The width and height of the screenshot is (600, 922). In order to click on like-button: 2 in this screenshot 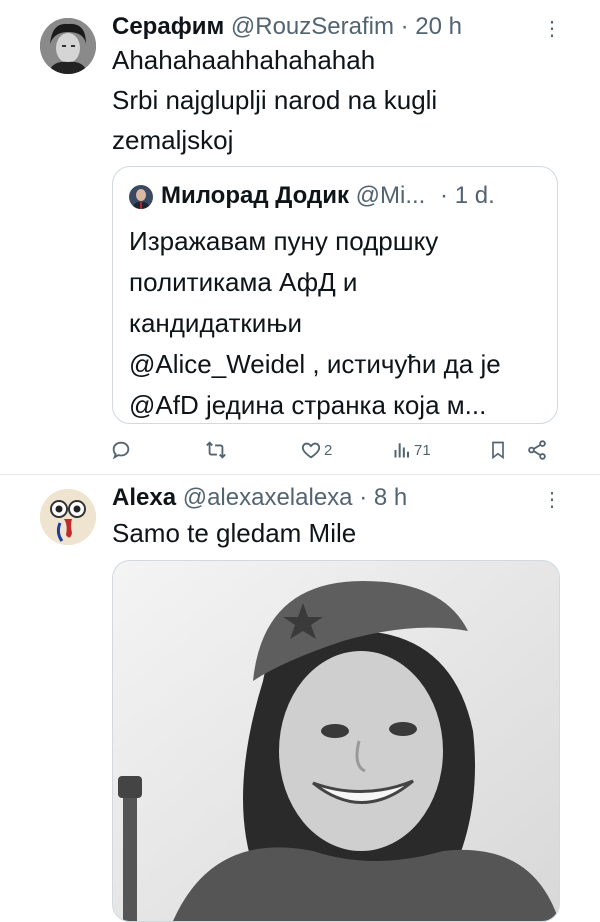, I will do `click(316, 450)`.